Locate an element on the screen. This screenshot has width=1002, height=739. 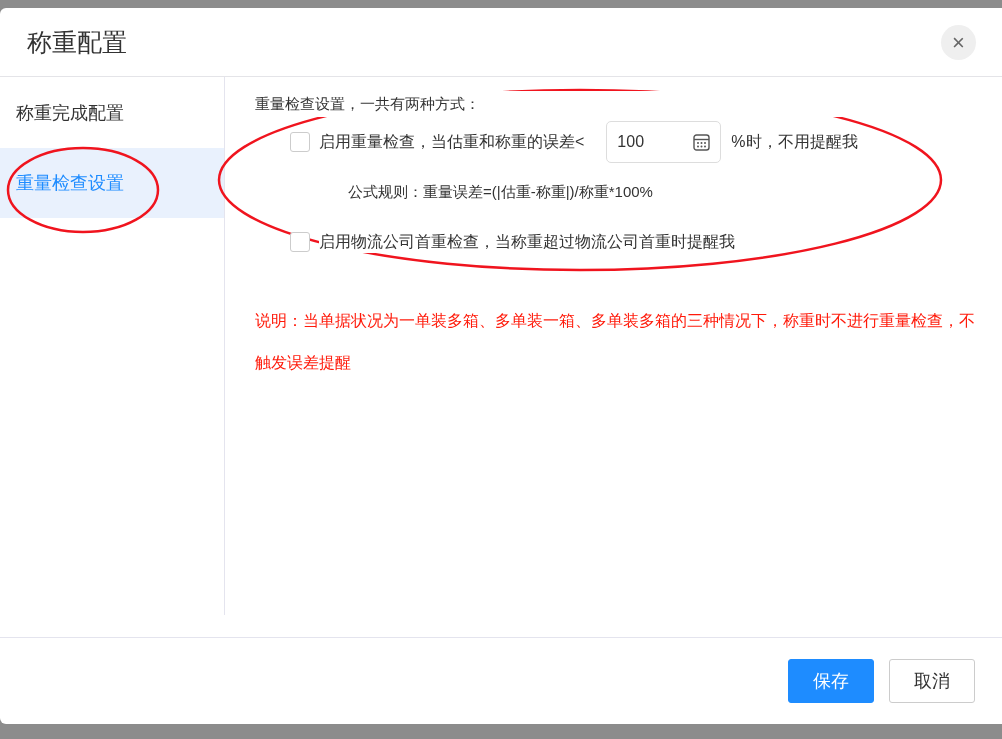
number-input: 100 is located at coordinates (664, 142).